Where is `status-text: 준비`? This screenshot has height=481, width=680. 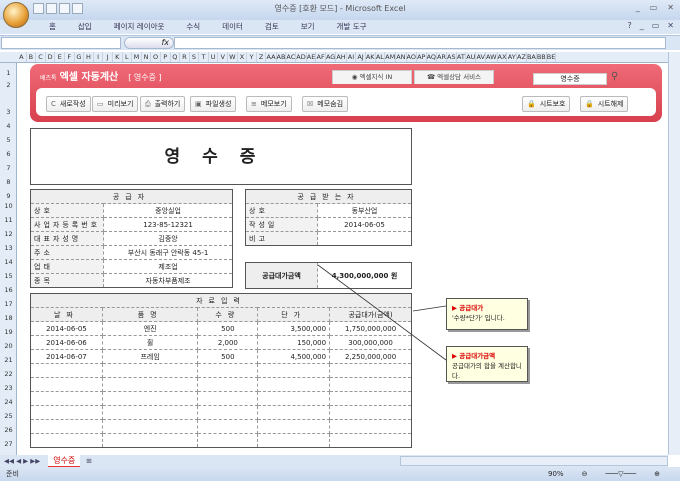
status-text: 준비 is located at coordinates (12, 474).